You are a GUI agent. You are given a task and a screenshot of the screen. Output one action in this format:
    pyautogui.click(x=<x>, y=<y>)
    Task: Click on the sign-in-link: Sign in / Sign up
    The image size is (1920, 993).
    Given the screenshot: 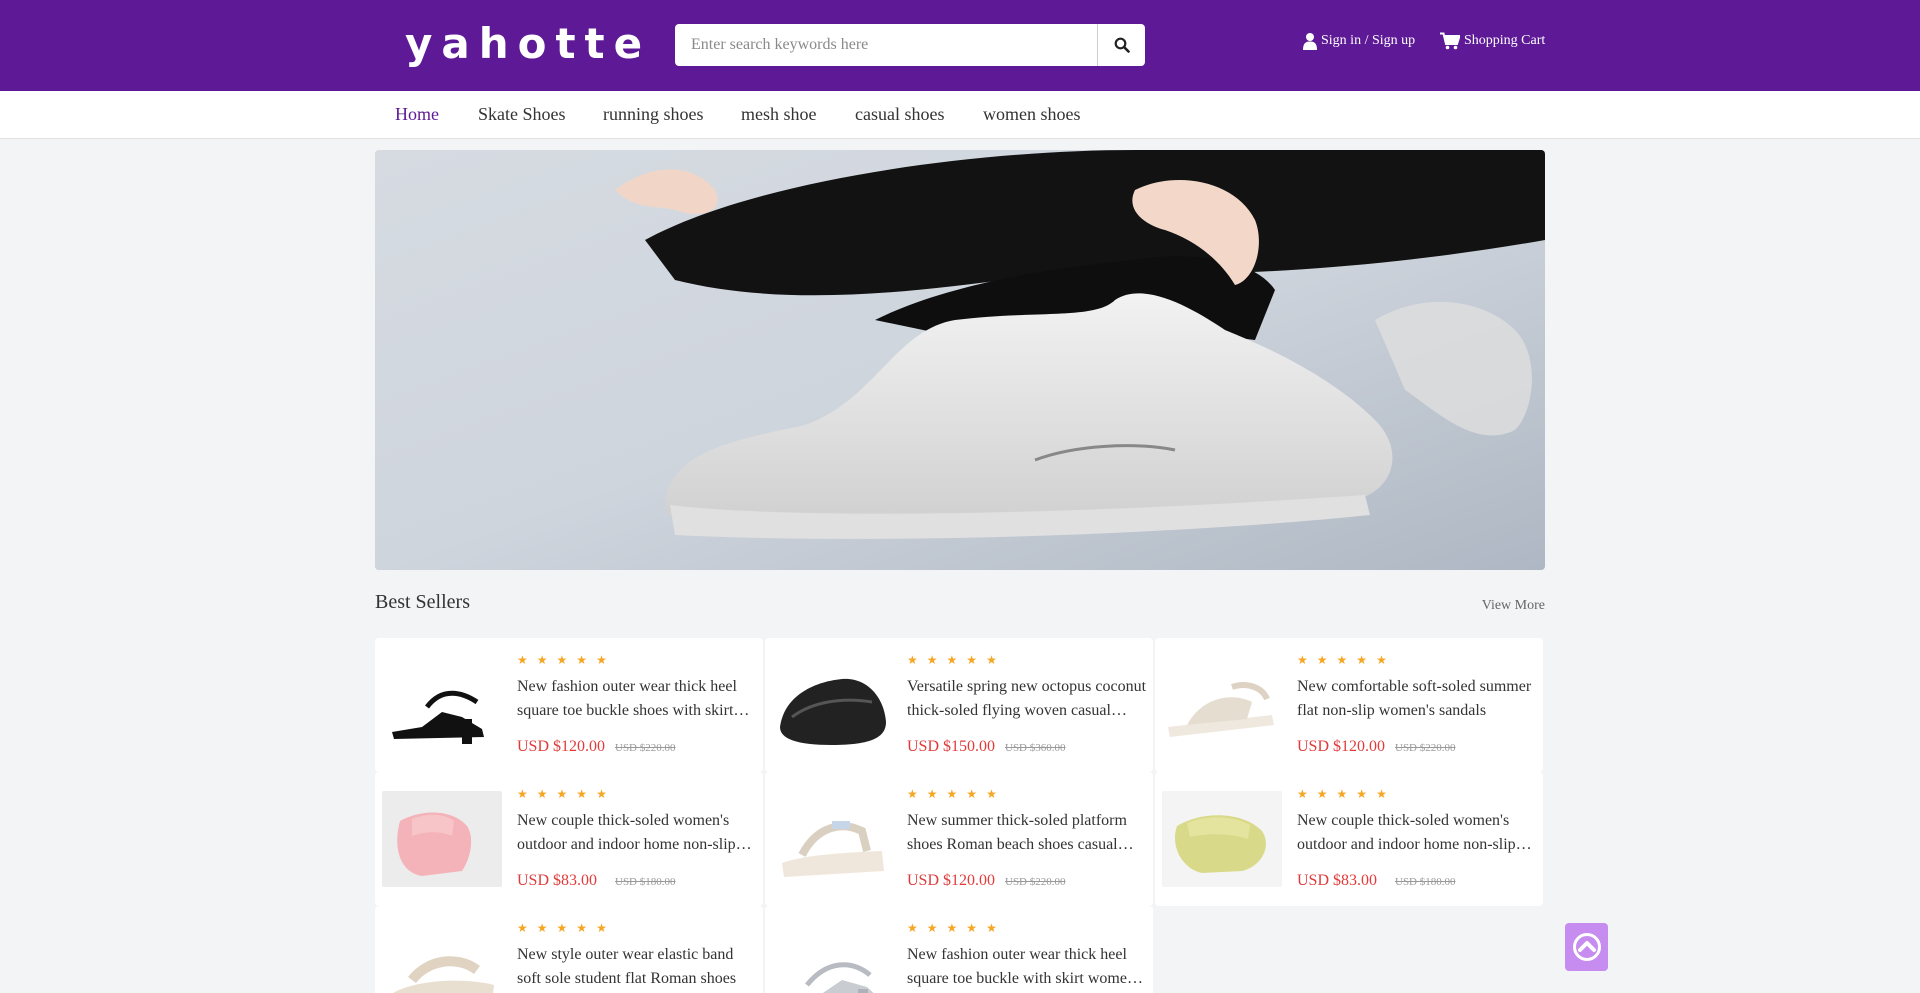 What is the action you would take?
    pyautogui.click(x=1359, y=41)
    